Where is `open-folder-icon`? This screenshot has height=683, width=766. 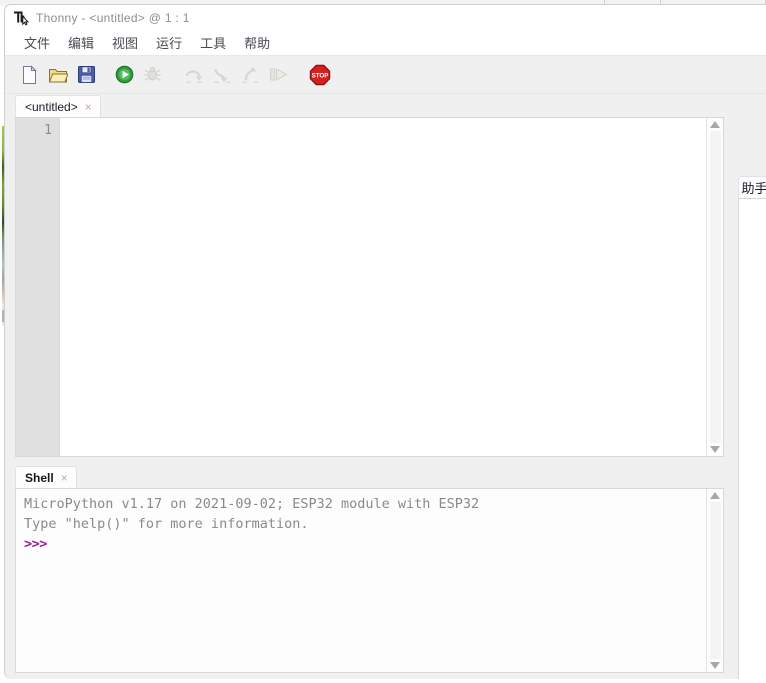 open-folder-icon is located at coordinates (58, 75).